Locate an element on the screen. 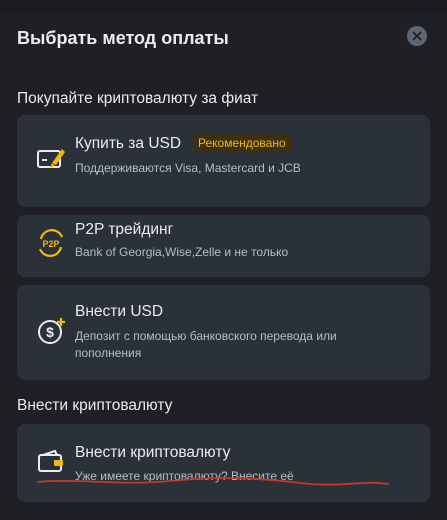  crypto-section-title: Внести криптовалюту is located at coordinates (95, 405).